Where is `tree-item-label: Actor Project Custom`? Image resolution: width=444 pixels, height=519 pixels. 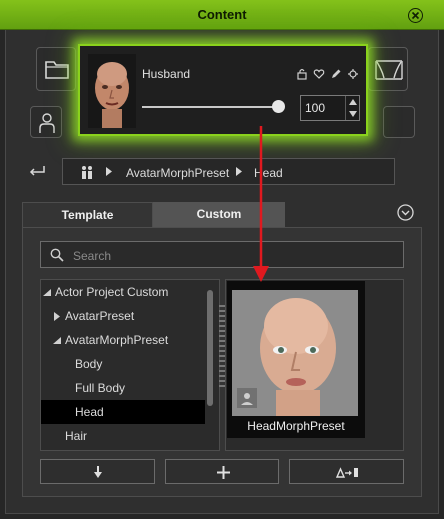
tree-item-label: Actor Project Custom is located at coordinates (112, 292).